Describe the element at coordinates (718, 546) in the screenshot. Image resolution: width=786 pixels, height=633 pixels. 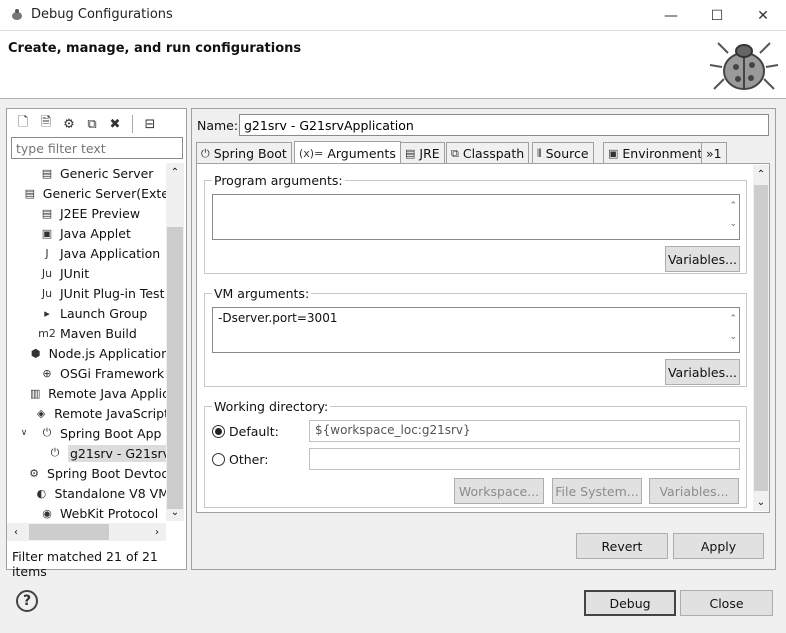
I see `apply-button: Apply` at that location.